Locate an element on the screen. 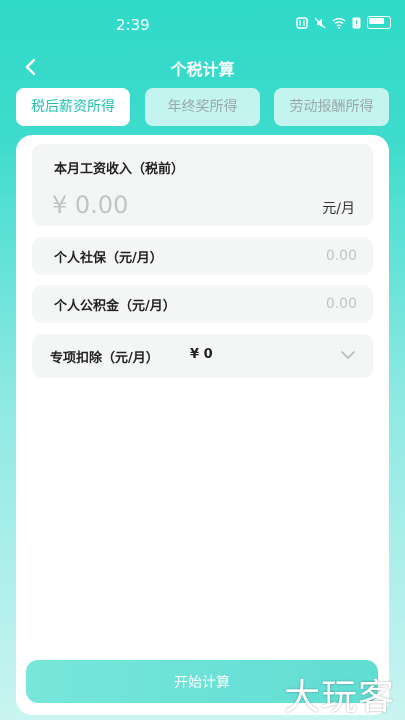 Image resolution: width=405 pixels, height=720 pixels. special-deduction-dropdown: 专项扣除（元/月） ¥ 0 is located at coordinates (202, 356).